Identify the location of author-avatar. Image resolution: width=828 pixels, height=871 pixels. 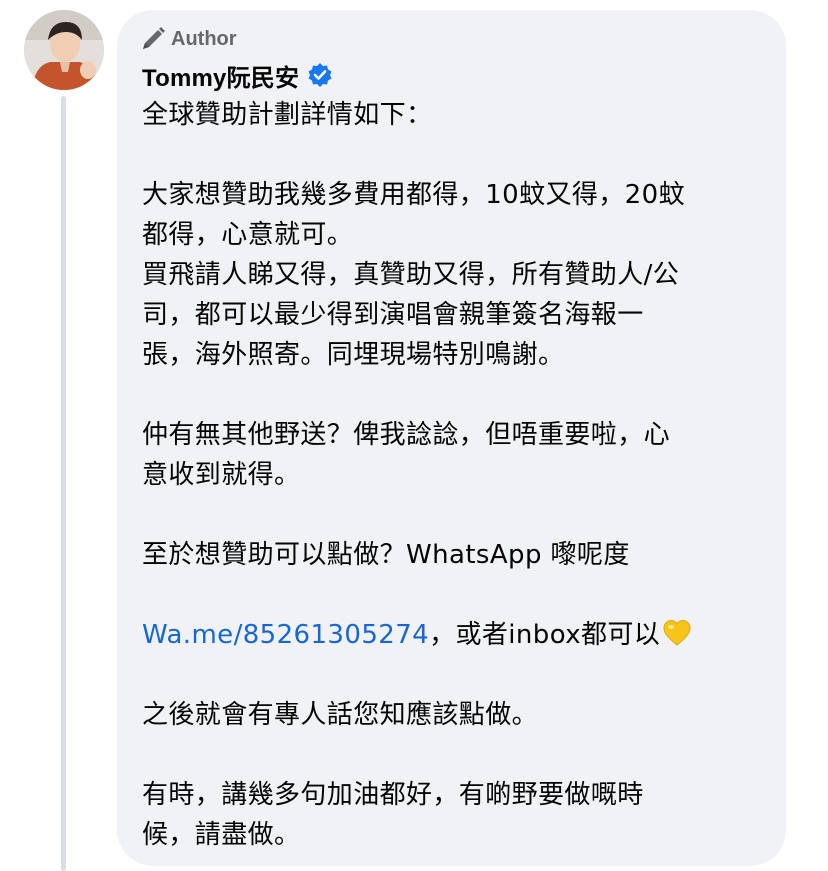
(64, 50).